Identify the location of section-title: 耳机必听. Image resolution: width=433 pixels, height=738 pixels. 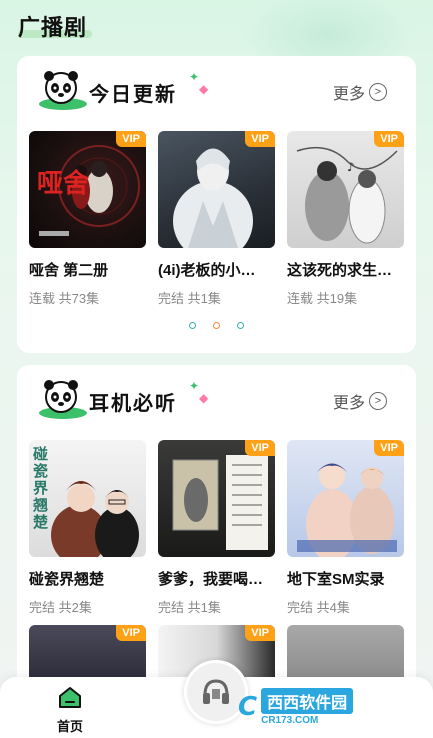
(133, 404).